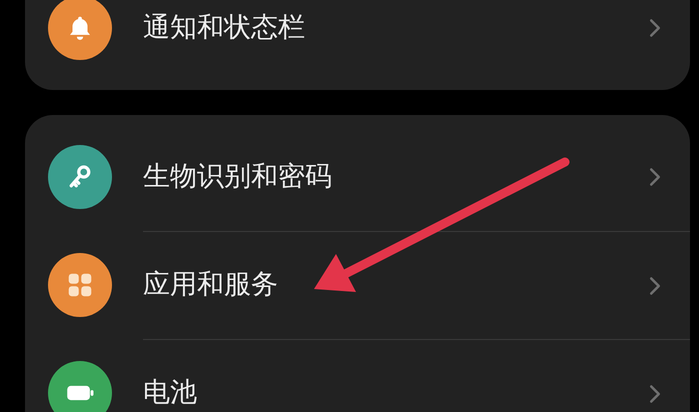  Describe the element at coordinates (391, 285) in the screenshot. I see `settings-item: 应用和服务` at that location.